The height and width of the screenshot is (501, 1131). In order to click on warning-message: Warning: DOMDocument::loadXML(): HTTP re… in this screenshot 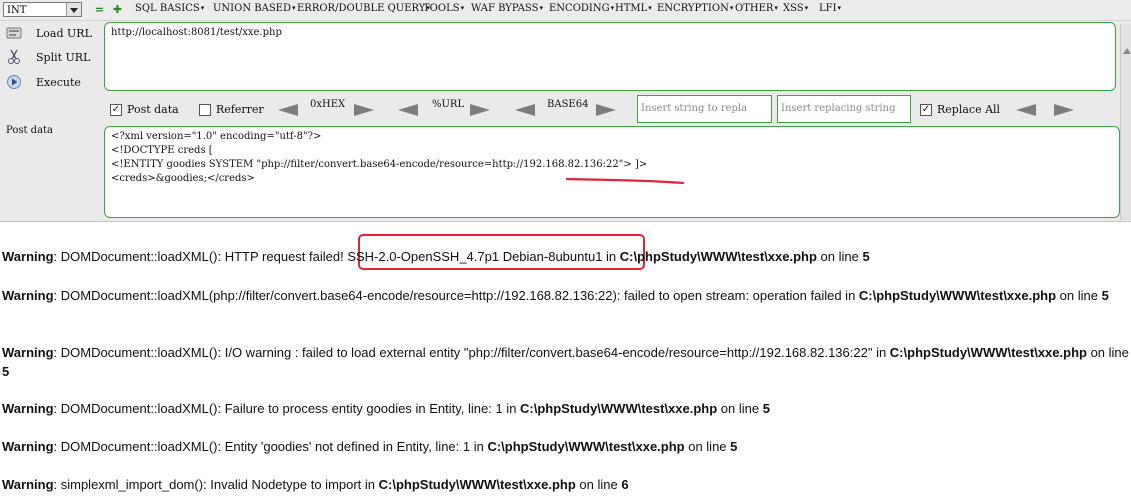, I will do `click(566, 256)`.